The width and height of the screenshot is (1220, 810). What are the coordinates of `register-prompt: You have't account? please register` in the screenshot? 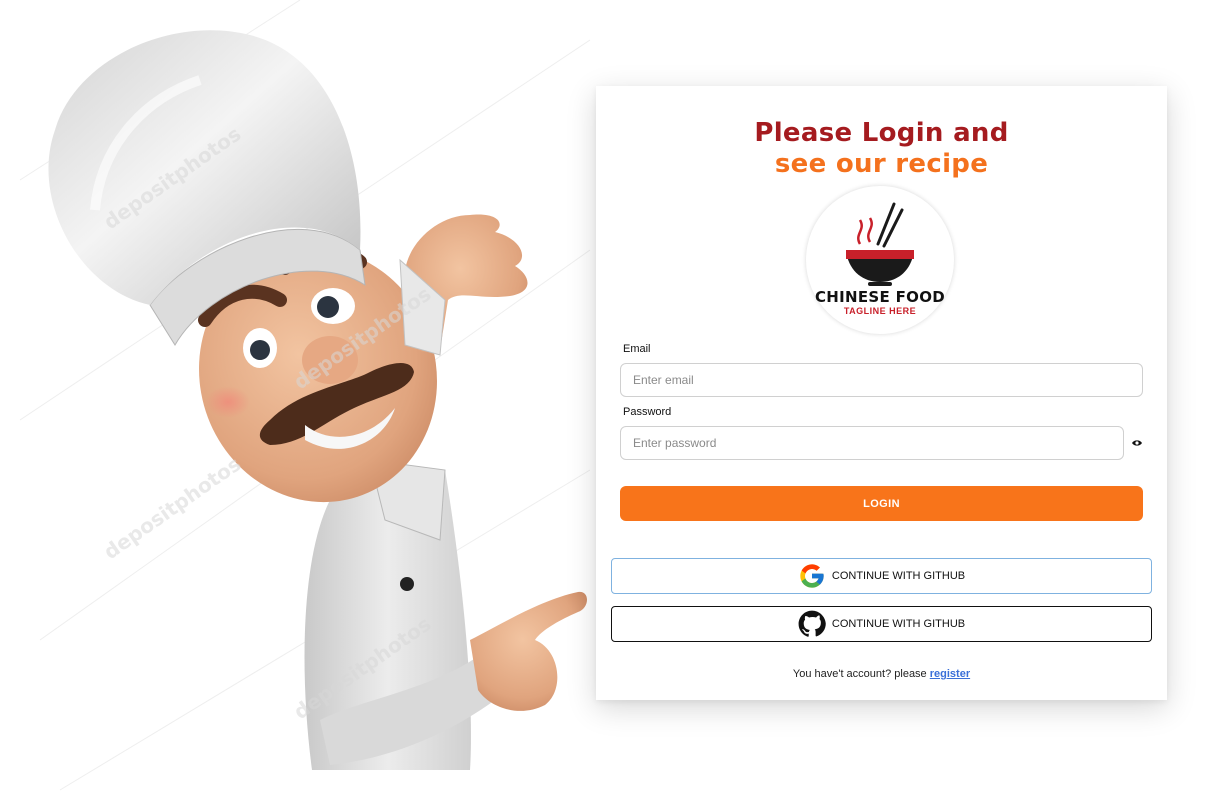 It's located at (881, 674).